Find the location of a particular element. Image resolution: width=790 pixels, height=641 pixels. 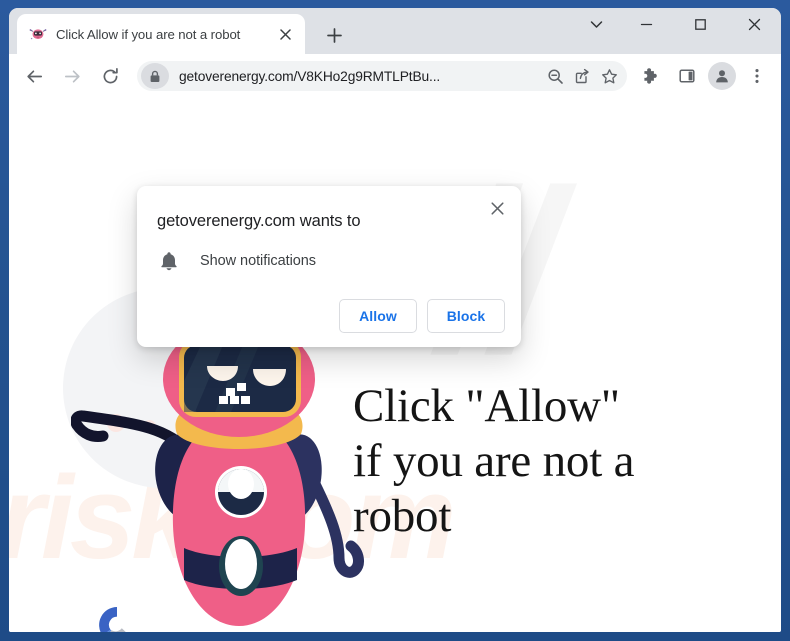

e-captcha-branding: E-CAPTCHA is located at coordinates (117, 617).